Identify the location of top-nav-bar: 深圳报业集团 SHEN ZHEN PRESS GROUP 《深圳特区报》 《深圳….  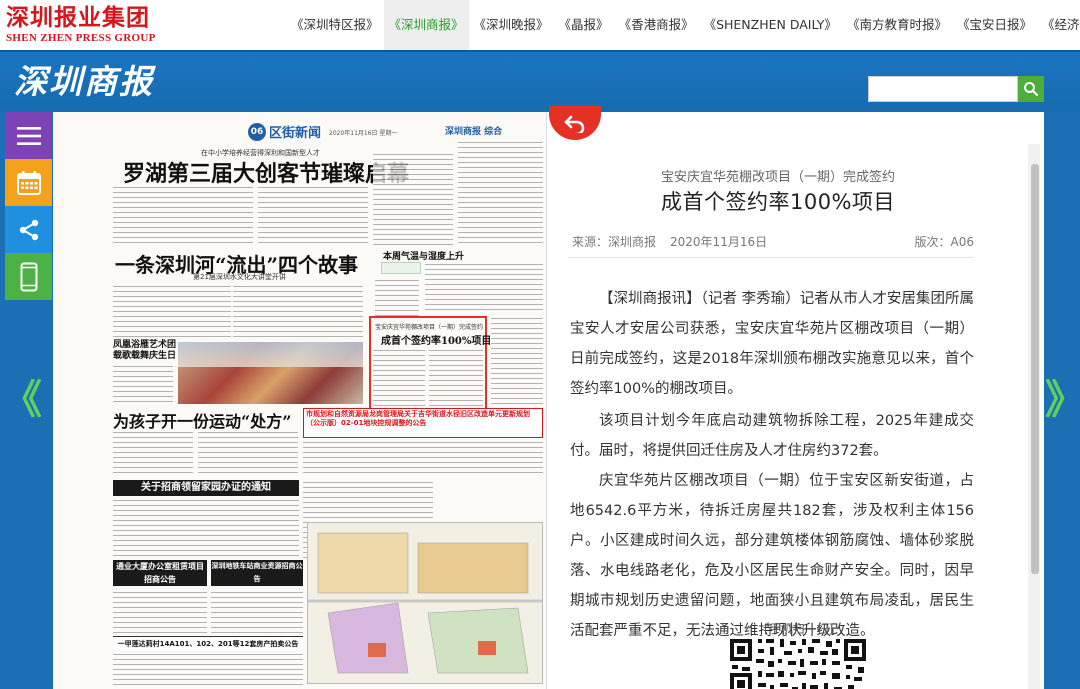
(540, 25).